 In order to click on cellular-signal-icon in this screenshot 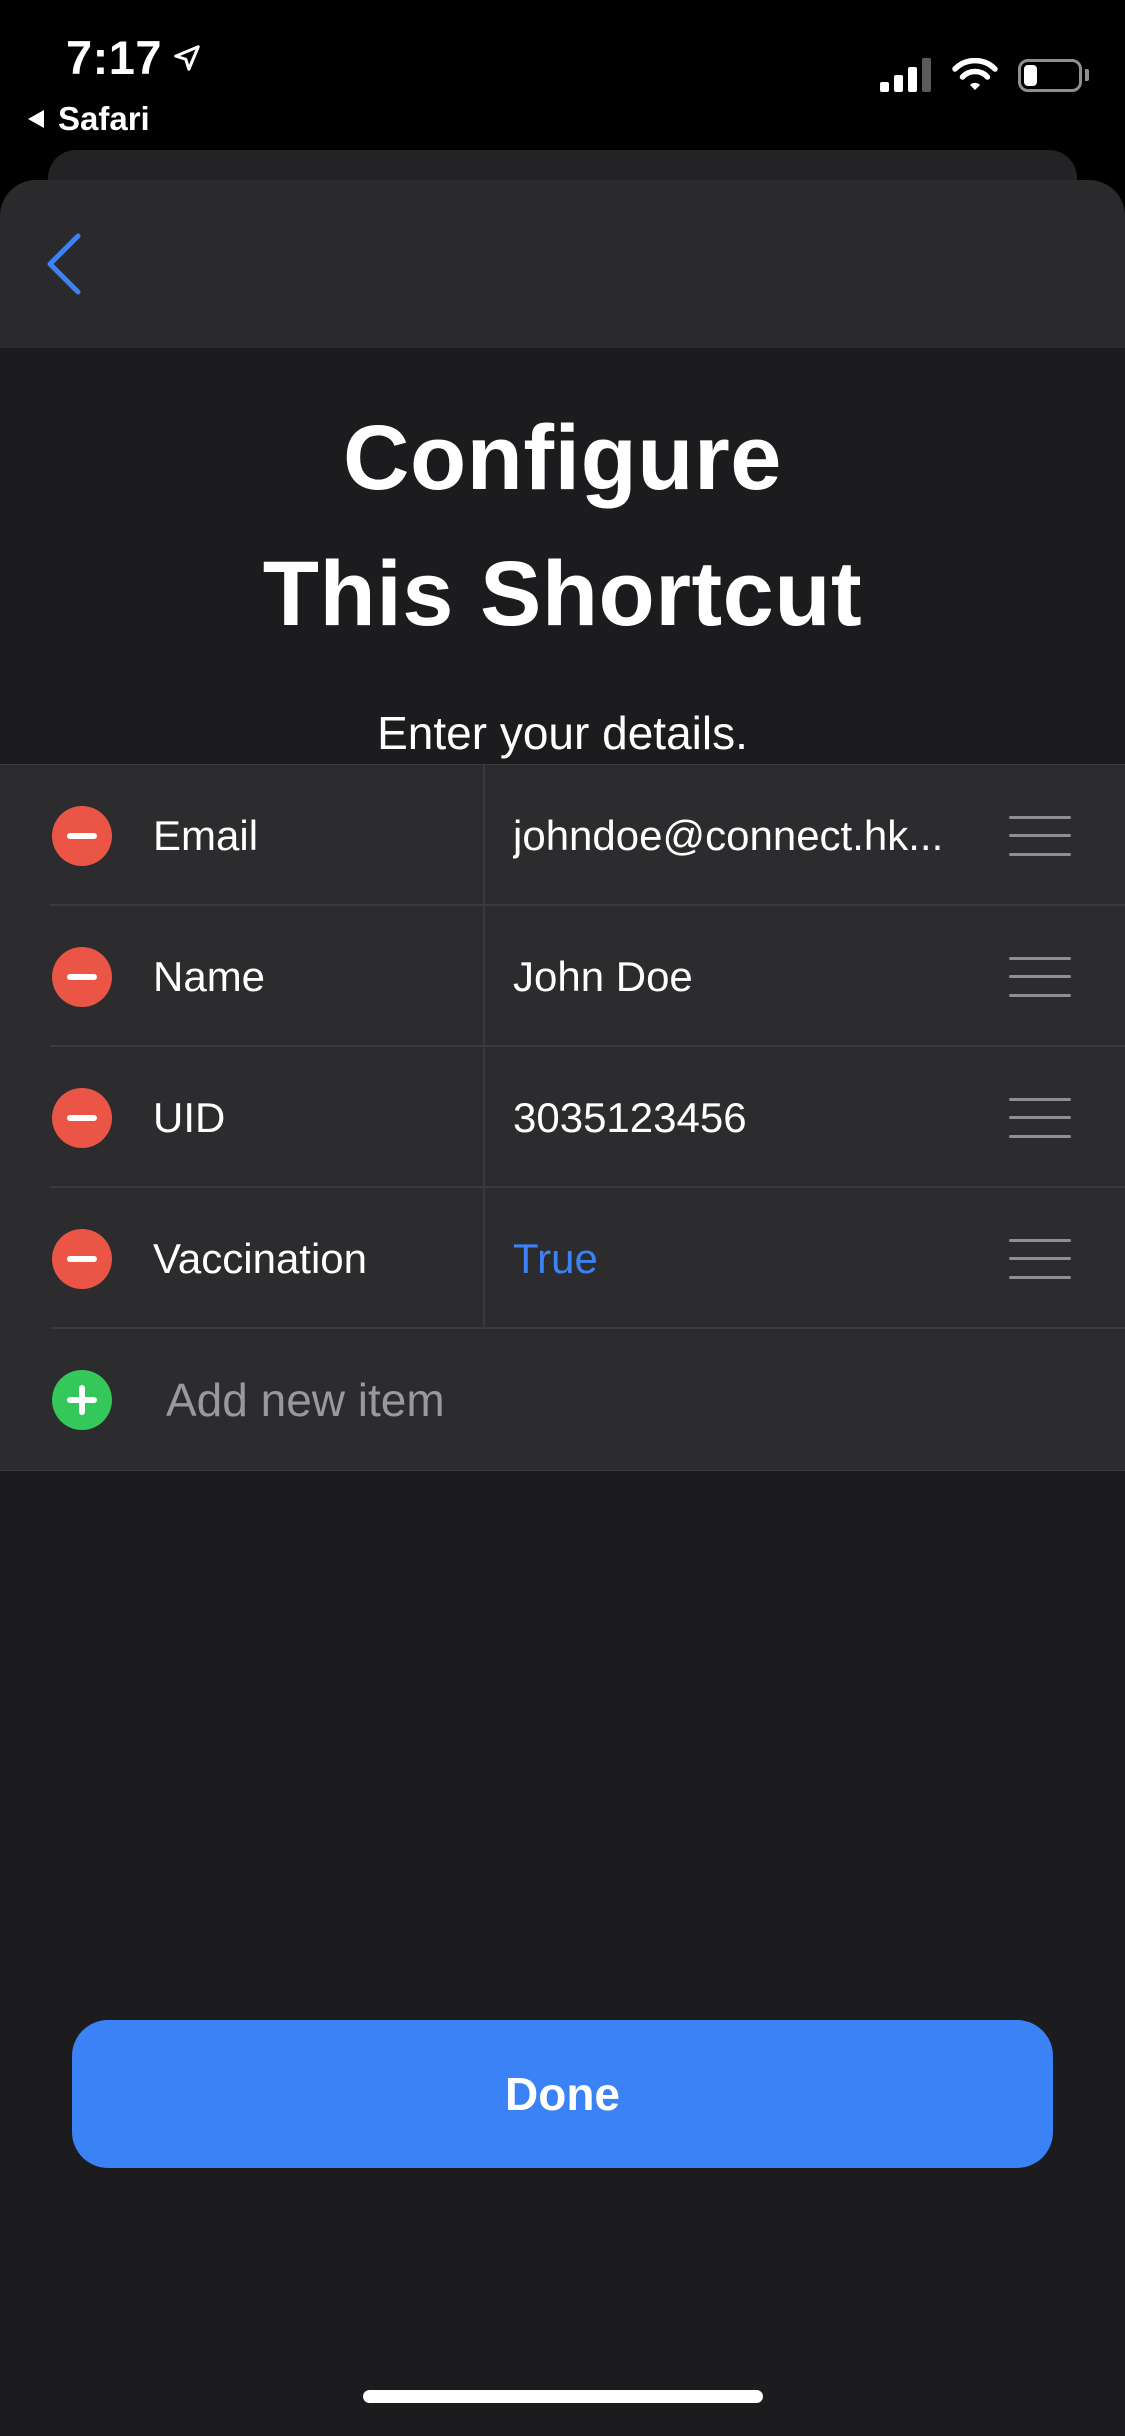, I will do `click(905, 75)`.